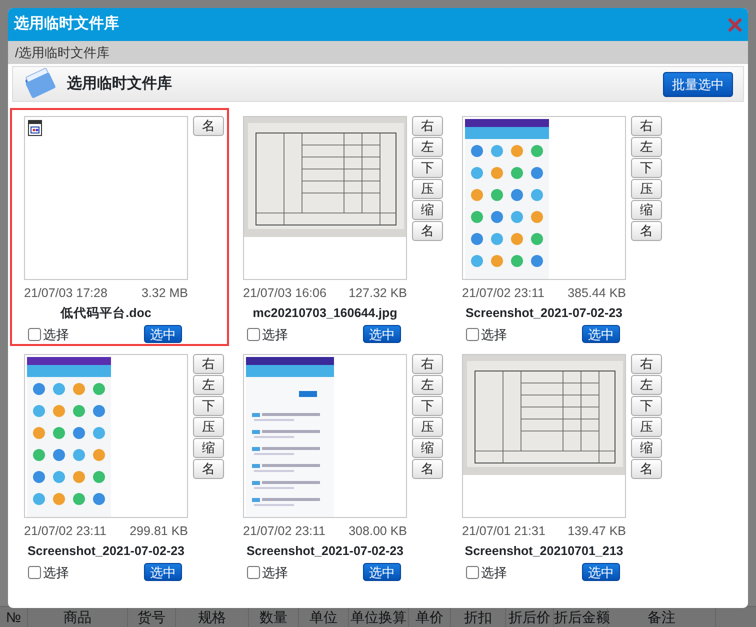 The width and height of the screenshot is (756, 627). I want to click on file-date: 21/07/03 16:06, so click(284, 293).